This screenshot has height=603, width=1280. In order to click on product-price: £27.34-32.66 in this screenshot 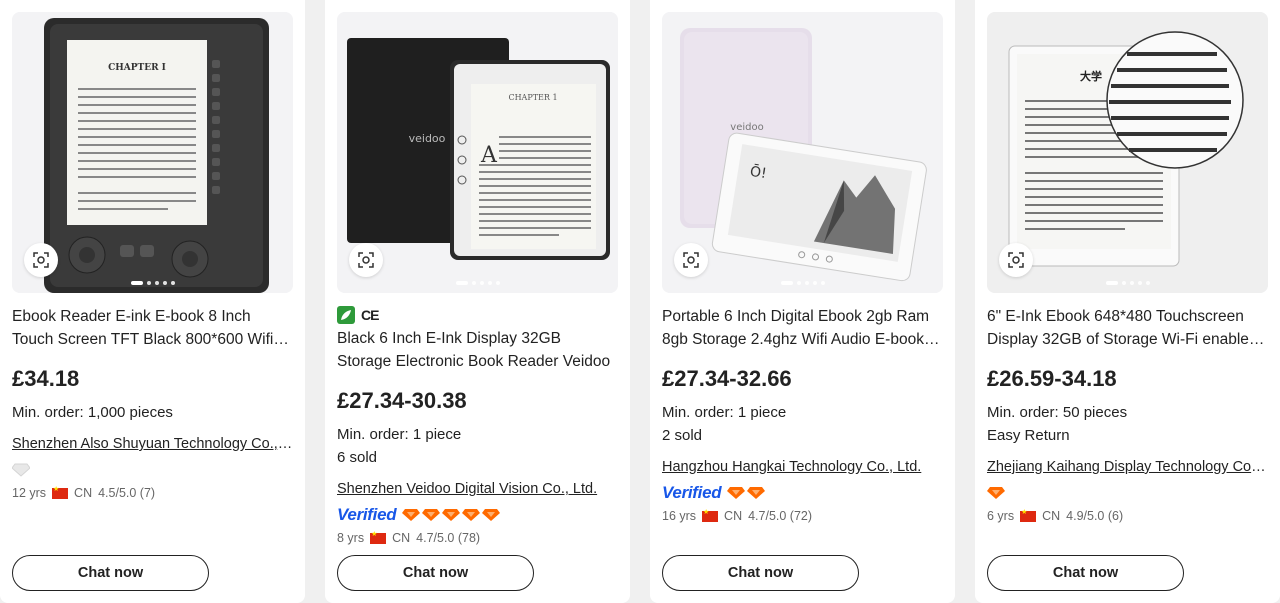, I will do `click(727, 378)`.